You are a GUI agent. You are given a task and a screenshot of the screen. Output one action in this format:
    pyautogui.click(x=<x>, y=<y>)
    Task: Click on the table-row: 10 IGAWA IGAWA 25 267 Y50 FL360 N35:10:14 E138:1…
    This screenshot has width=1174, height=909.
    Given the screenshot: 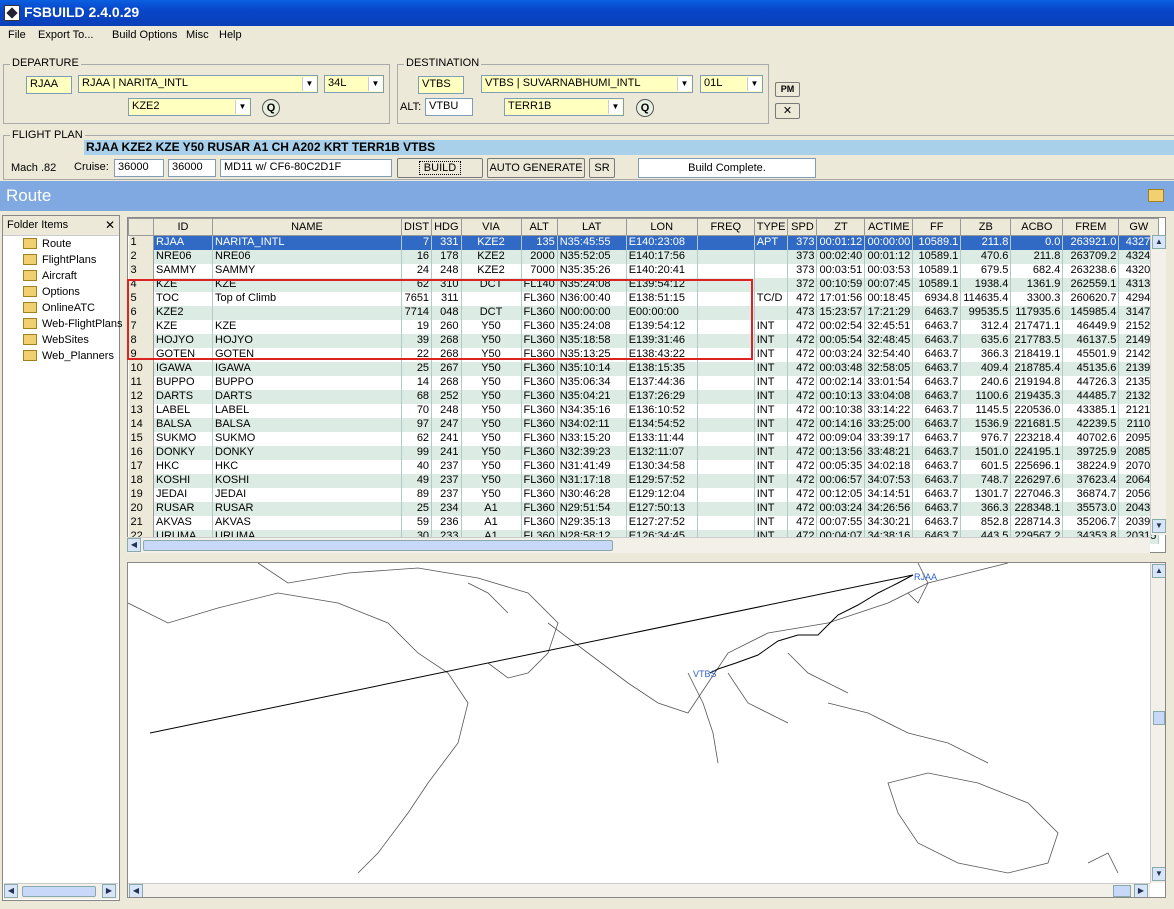 What is the action you would take?
    pyautogui.click(x=644, y=368)
    